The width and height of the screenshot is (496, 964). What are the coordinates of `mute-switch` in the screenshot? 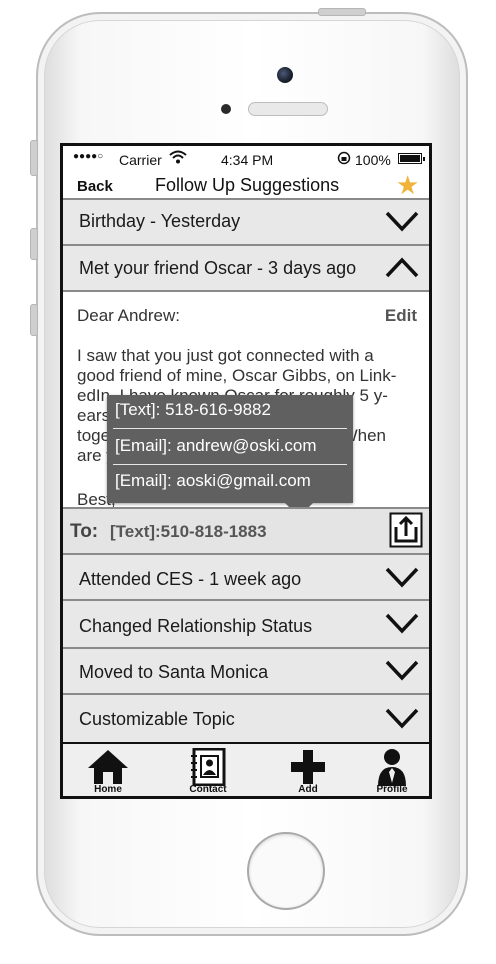 It's located at (34, 158).